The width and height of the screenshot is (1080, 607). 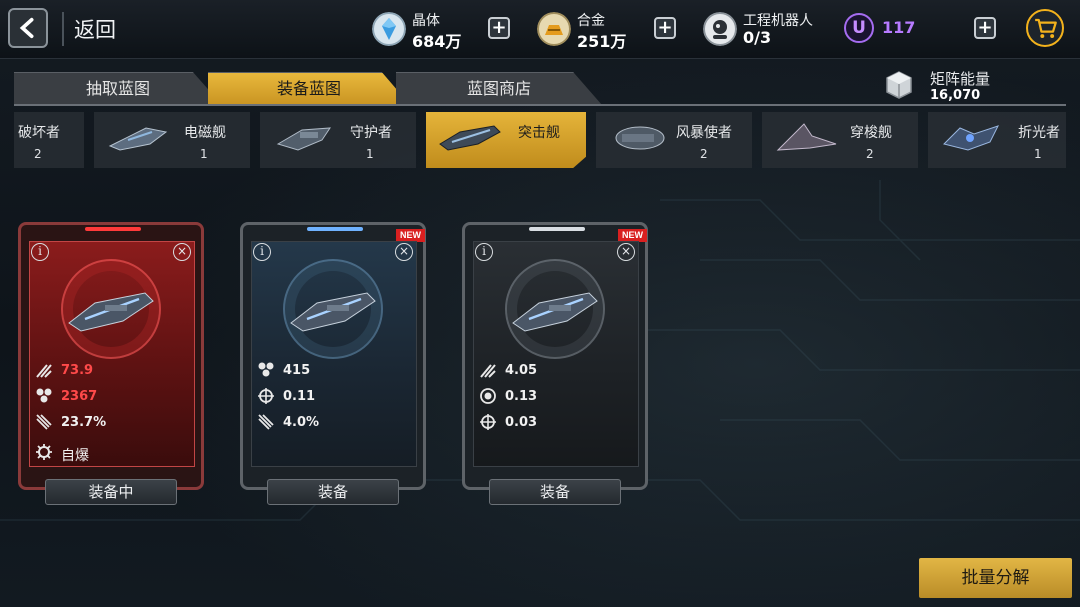 I want to click on matrix-cube-icon, so click(x=899, y=85).